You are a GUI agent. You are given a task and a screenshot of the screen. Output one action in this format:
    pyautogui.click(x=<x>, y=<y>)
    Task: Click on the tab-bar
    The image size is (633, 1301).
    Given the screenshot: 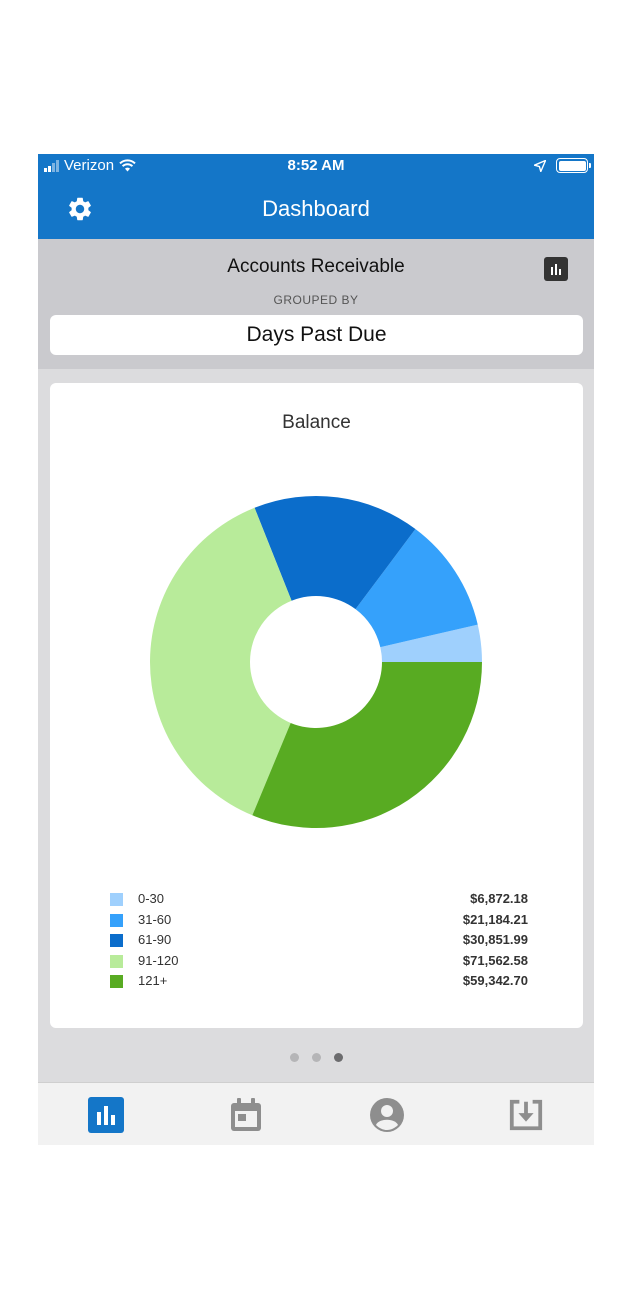 What is the action you would take?
    pyautogui.click(x=316, y=1113)
    